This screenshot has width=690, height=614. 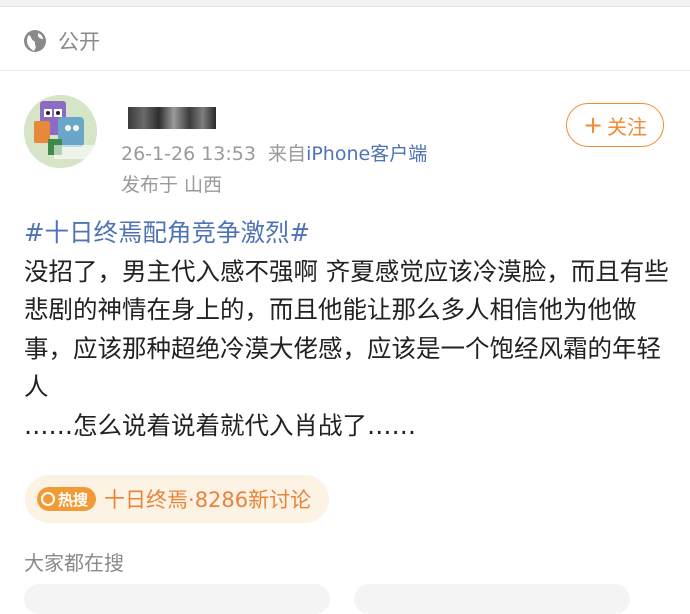 I want to click on follow-button: + 关注, so click(x=615, y=125).